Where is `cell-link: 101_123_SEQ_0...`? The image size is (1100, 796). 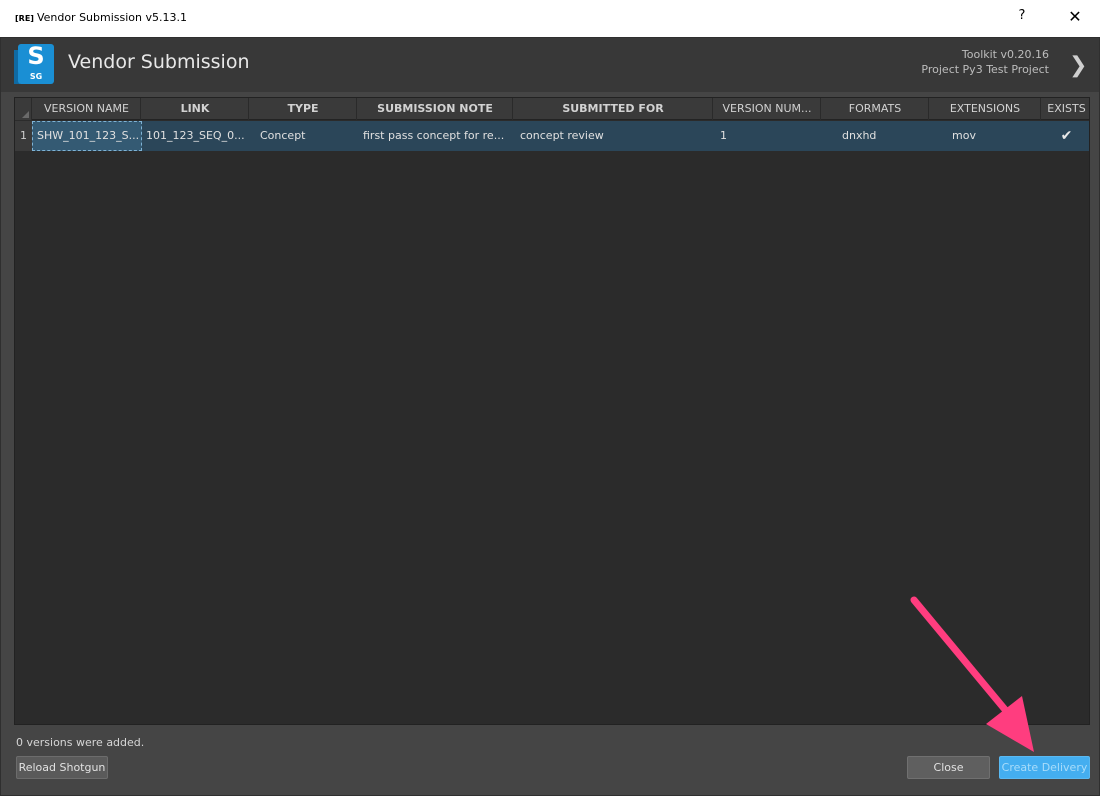 cell-link: 101_123_SEQ_0... is located at coordinates (196, 136).